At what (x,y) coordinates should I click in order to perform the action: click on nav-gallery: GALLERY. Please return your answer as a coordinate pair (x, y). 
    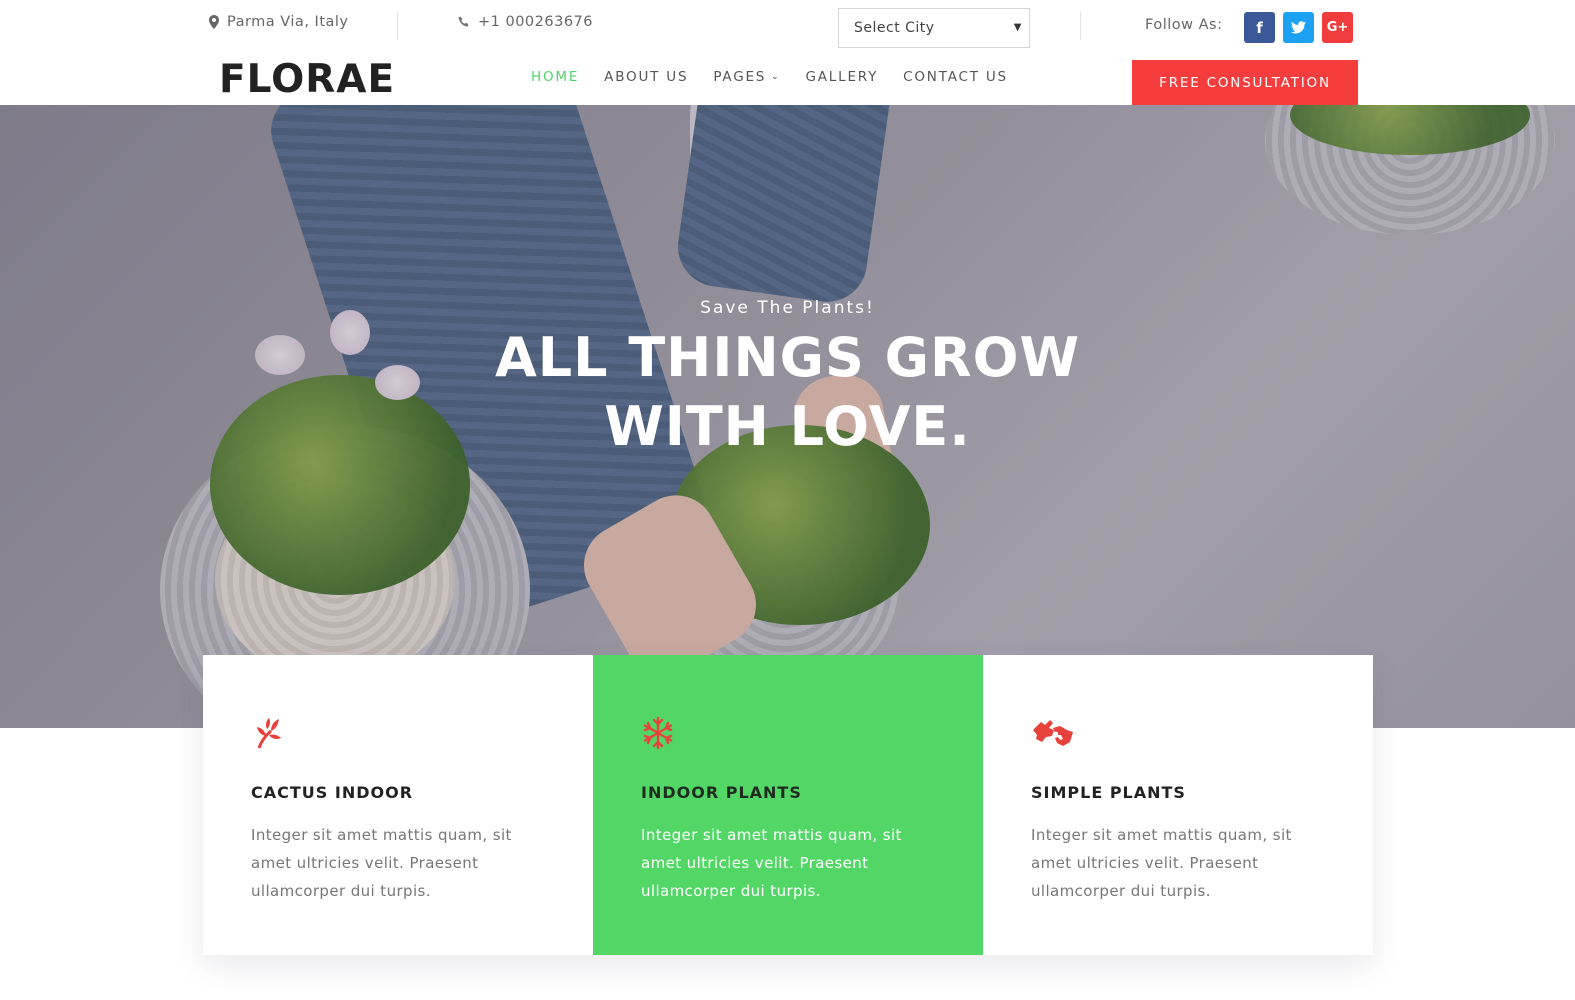
    Looking at the image, I should click on (842, 77).